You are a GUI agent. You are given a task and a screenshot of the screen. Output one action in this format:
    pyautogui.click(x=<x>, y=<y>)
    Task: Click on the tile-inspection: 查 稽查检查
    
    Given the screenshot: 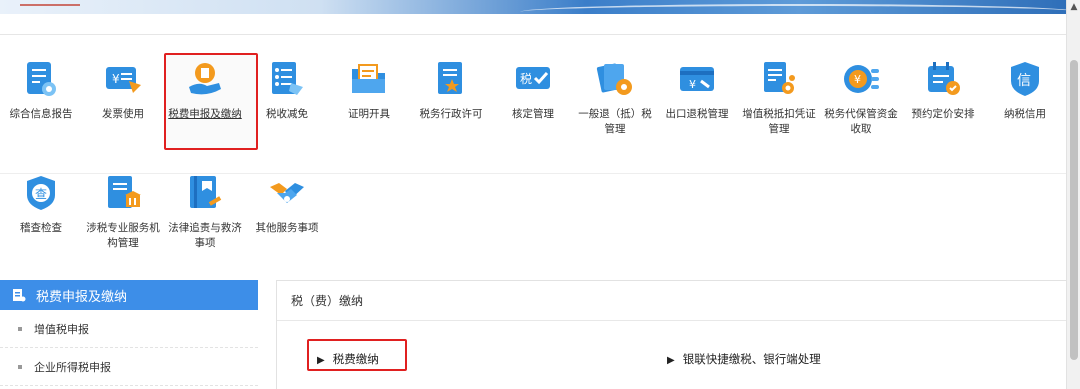 What is the action you would take?
    pyautogui.click(x=41, y=213)
    